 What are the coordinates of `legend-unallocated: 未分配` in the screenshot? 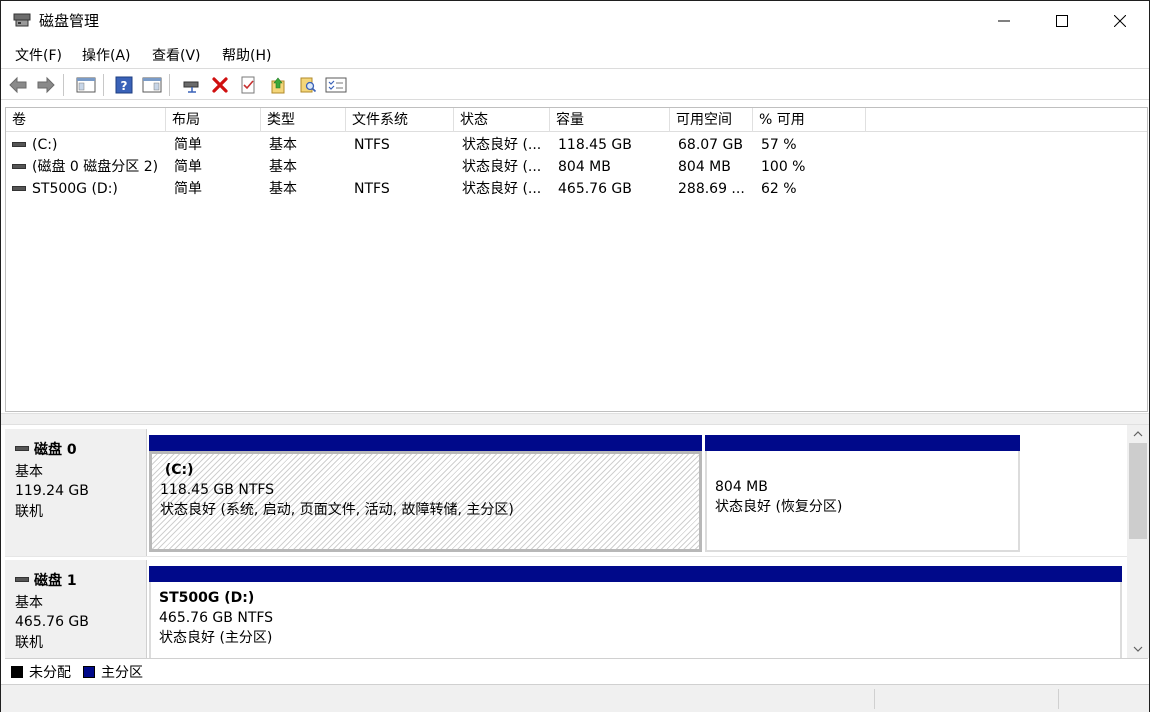 It's located at (41, 672).